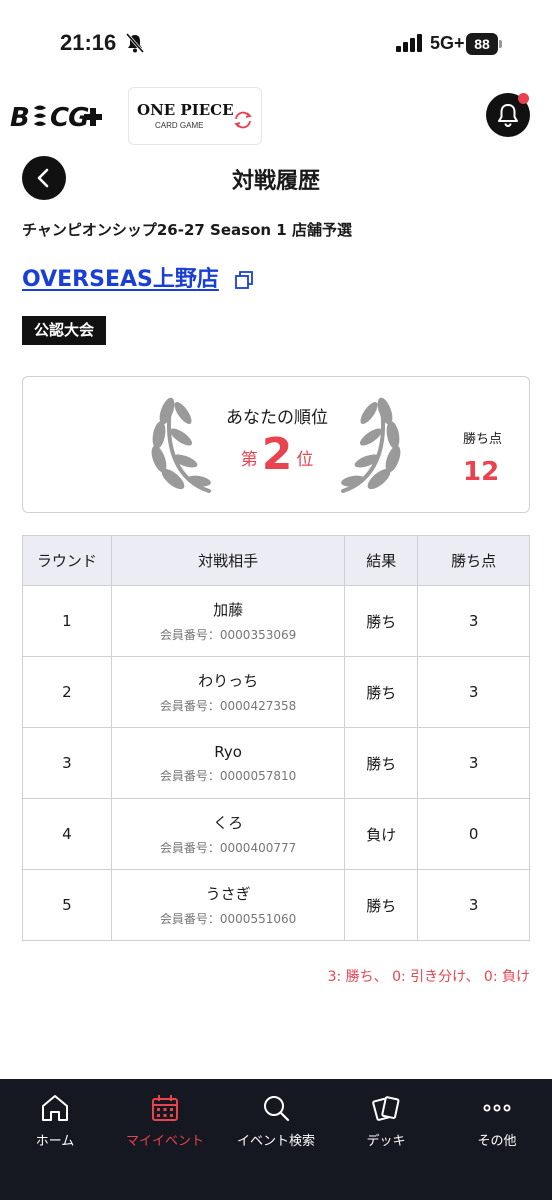 Image resolution: width=552 pixels, height=1200 pixels. I want to click on status-bar: 21:16 5G+ 88, so click(276, 40).